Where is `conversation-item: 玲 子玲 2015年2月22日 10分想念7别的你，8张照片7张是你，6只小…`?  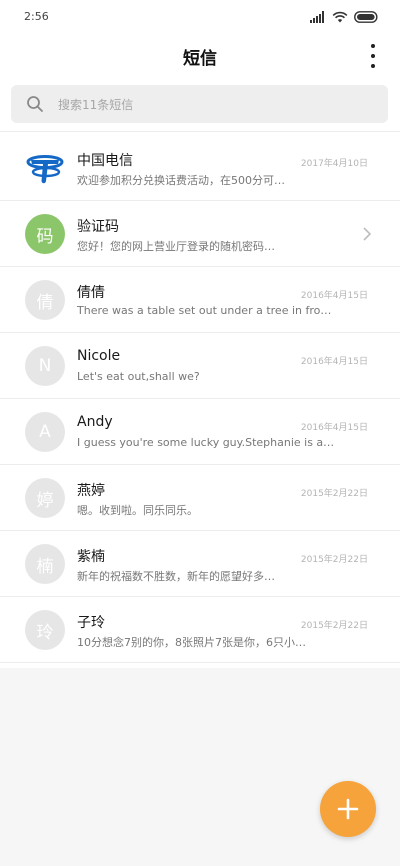 conversation-item: 玲 子玲 2015年2月22日 10分想念7别的你，8张照片7张是你，6只小… is located at coordinates (200, 630).